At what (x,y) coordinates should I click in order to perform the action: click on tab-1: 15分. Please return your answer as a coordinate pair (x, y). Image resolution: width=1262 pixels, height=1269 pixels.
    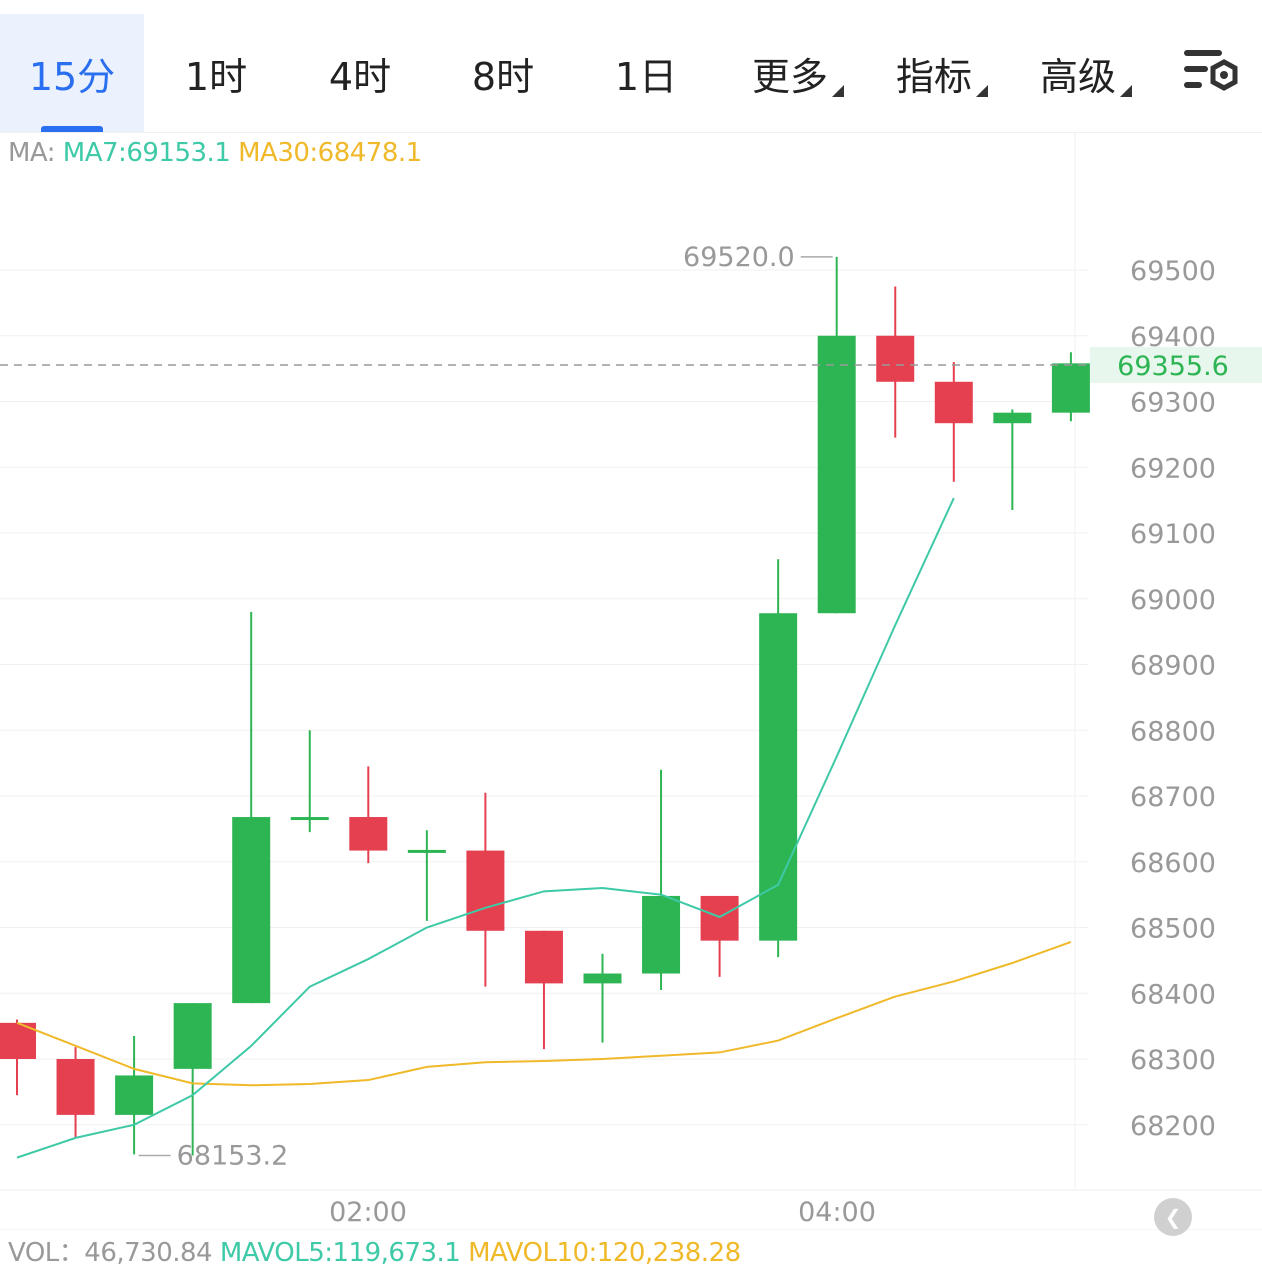
    Looking at the image, I should click on (72, 73).